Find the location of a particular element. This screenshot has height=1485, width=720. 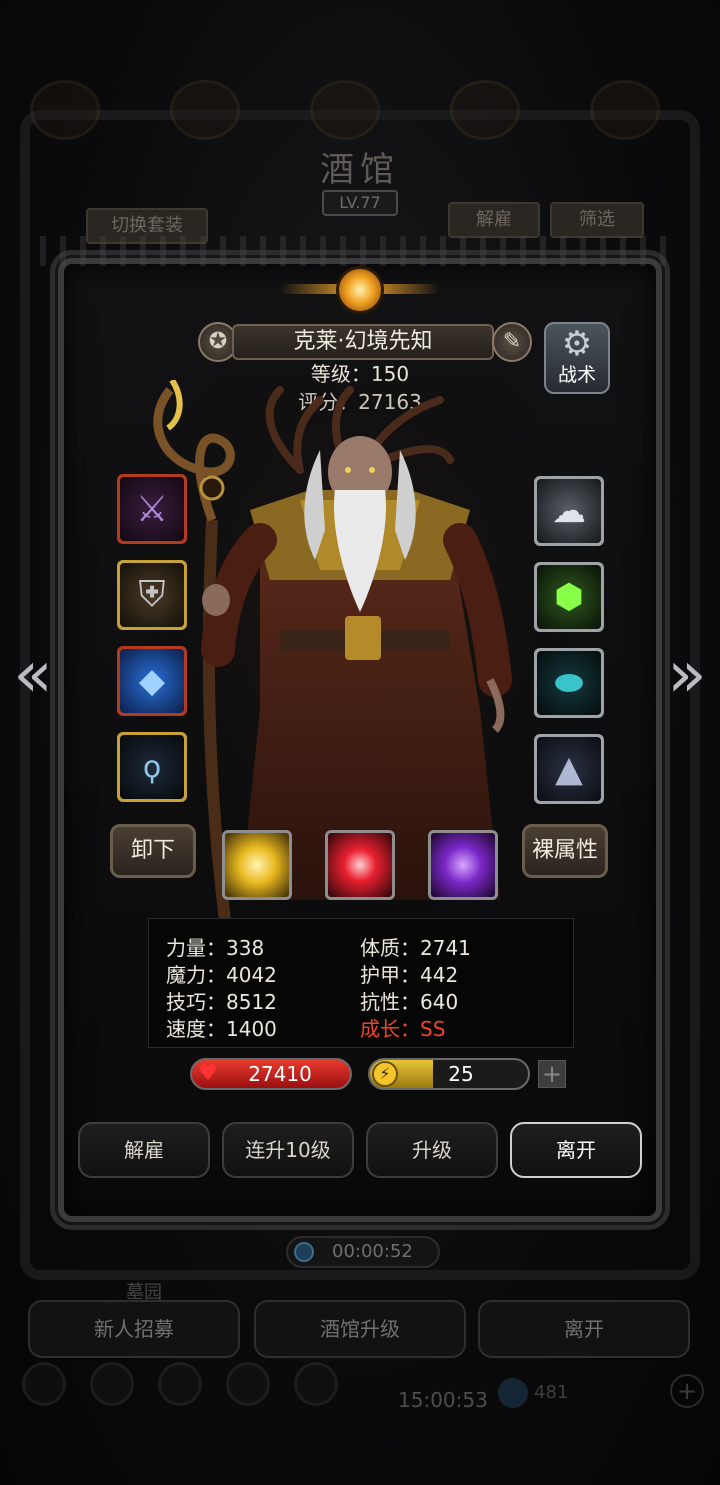

equip-slot-armor: ⛨ is located at coordinates (152, 595).